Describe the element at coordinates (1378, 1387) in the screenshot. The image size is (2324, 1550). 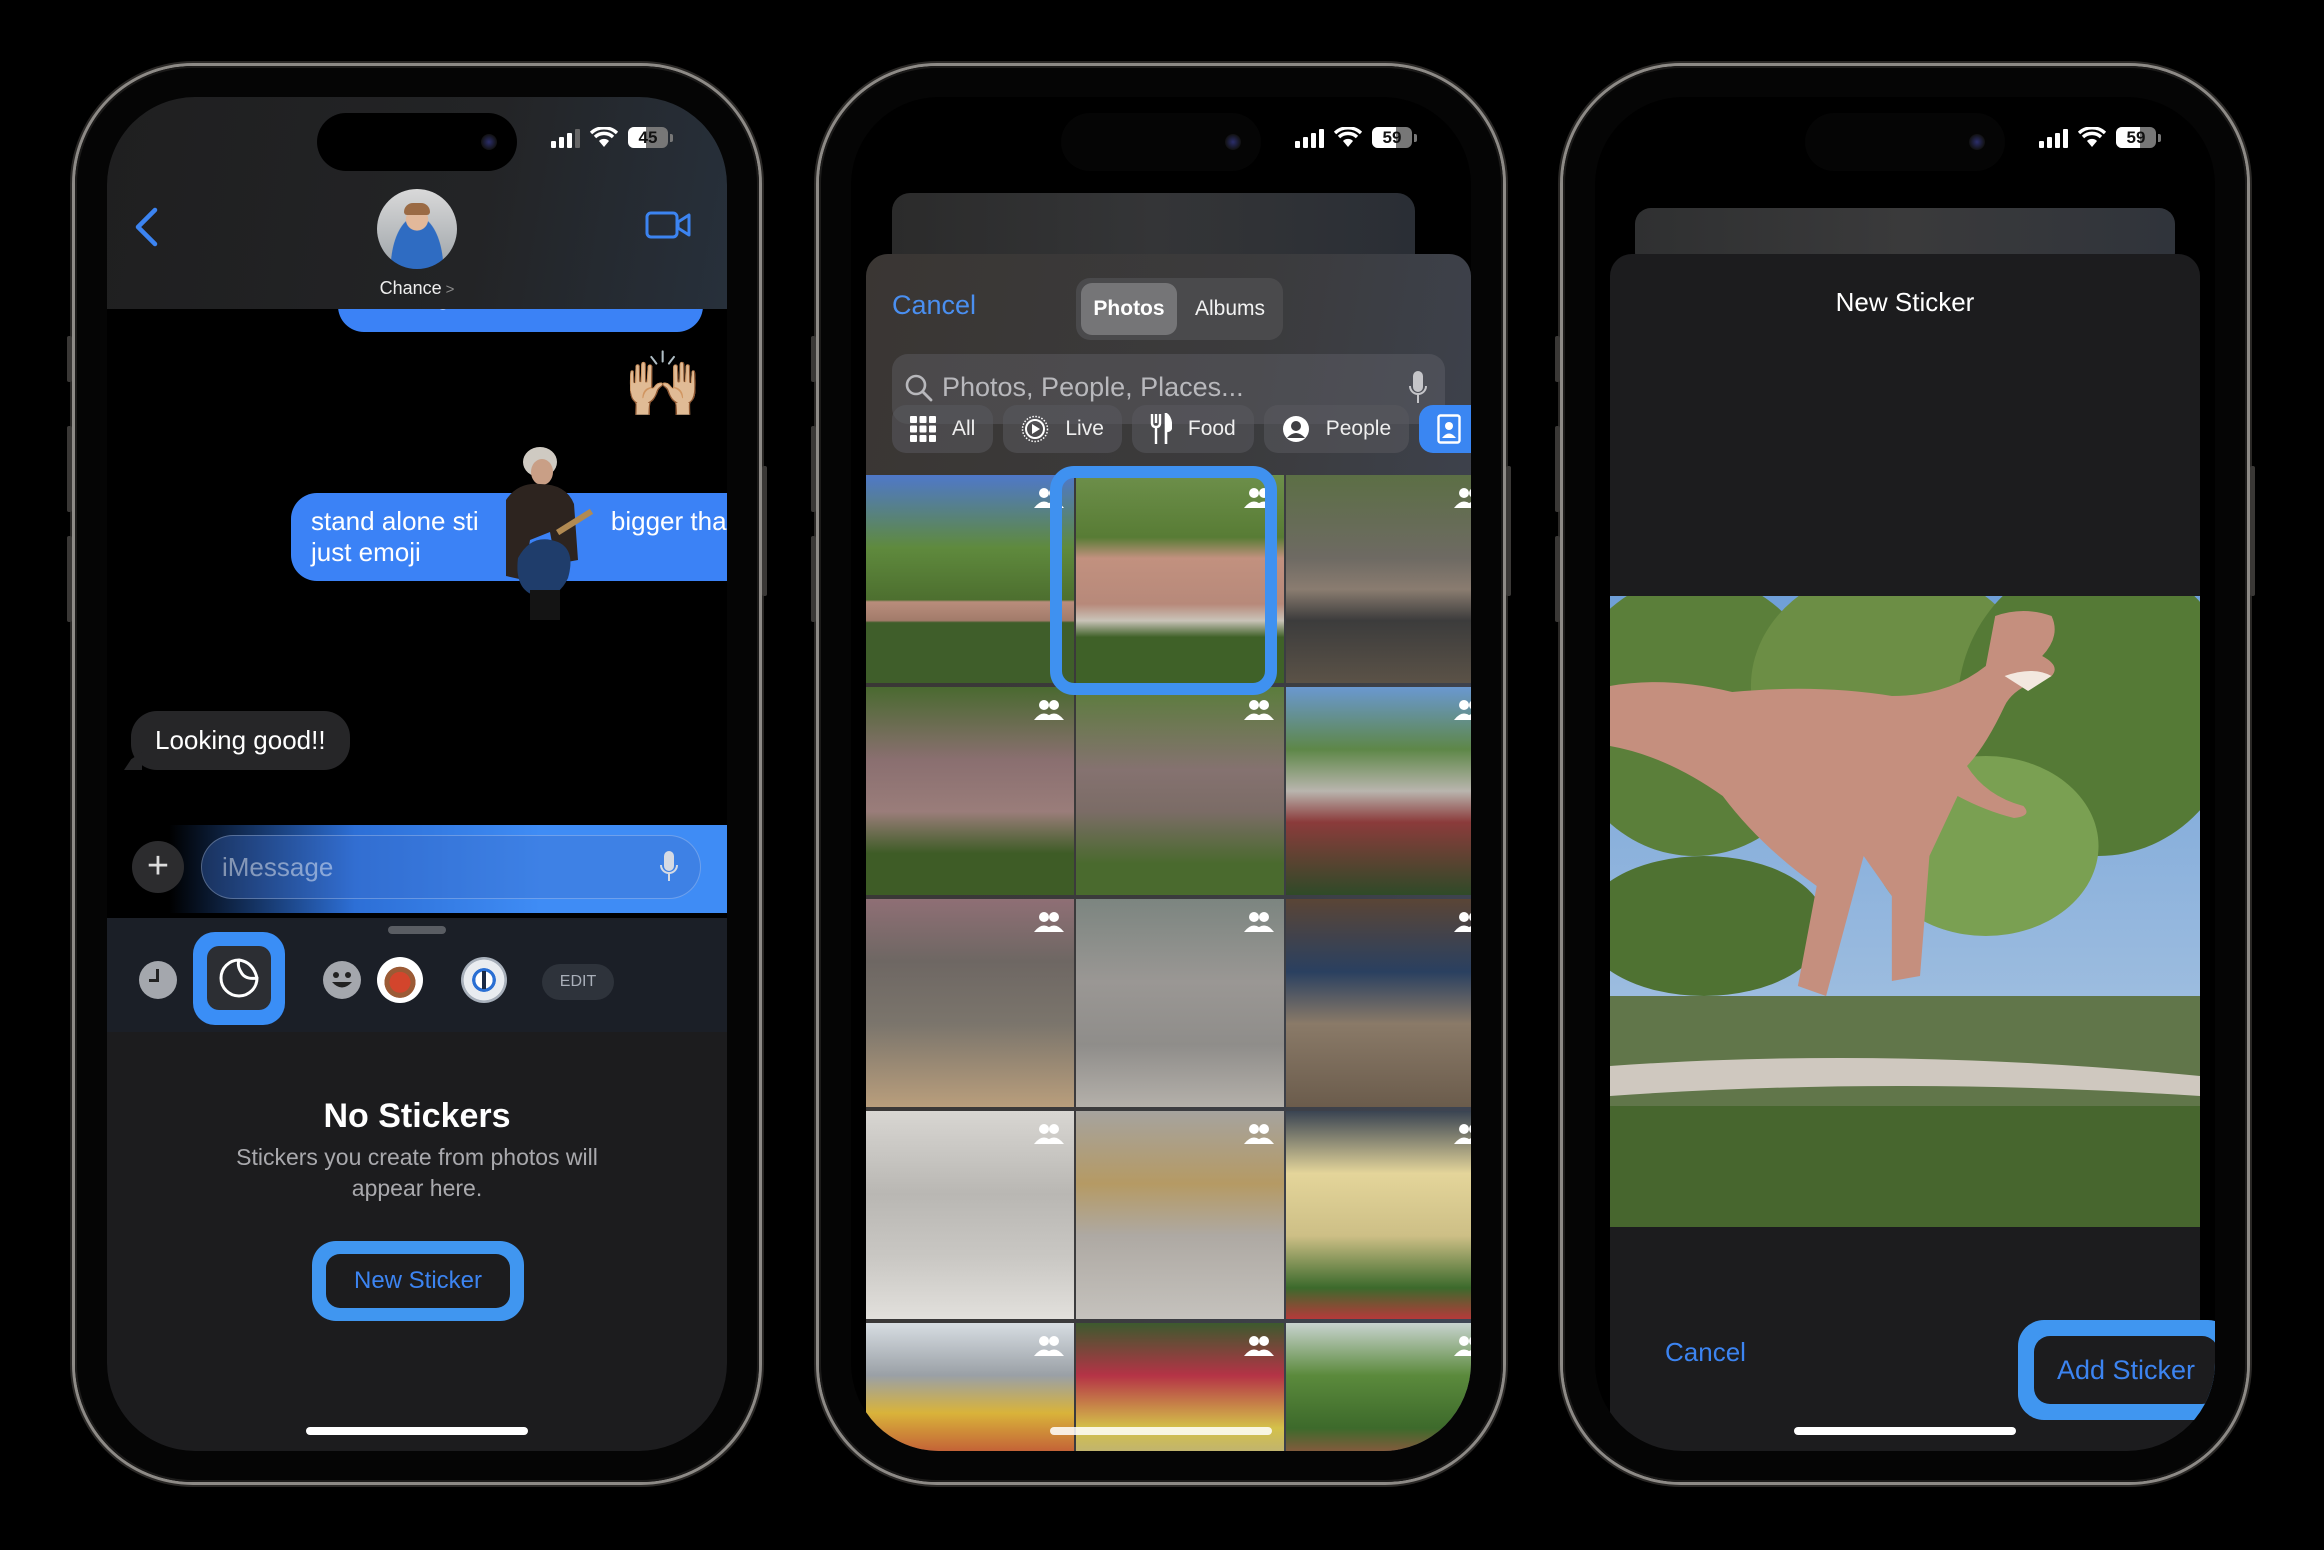
I see `photo-thumbnail-garden-statues` at that location.